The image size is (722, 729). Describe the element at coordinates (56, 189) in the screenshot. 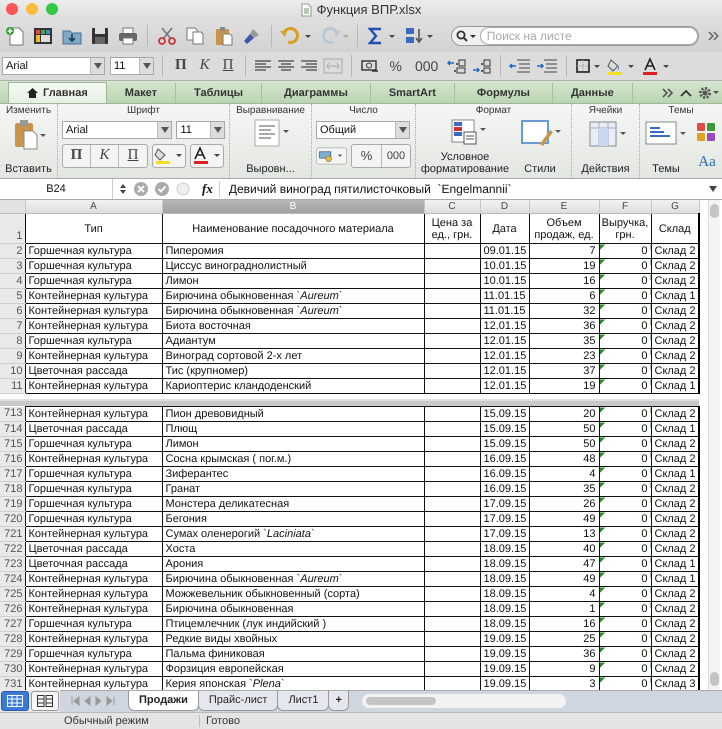

I see `cell-reference-field: B24` at that location.